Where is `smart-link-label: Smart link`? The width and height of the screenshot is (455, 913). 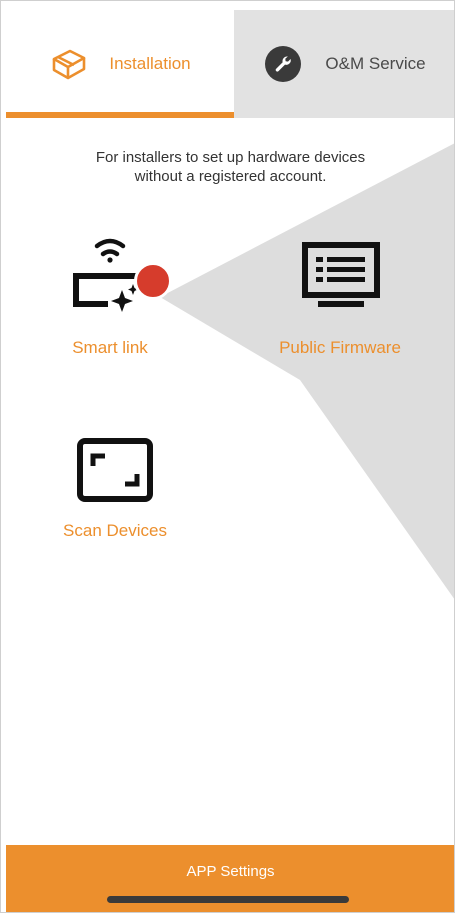 smart-link-label: Smart link is located at coordinates (110, 347).